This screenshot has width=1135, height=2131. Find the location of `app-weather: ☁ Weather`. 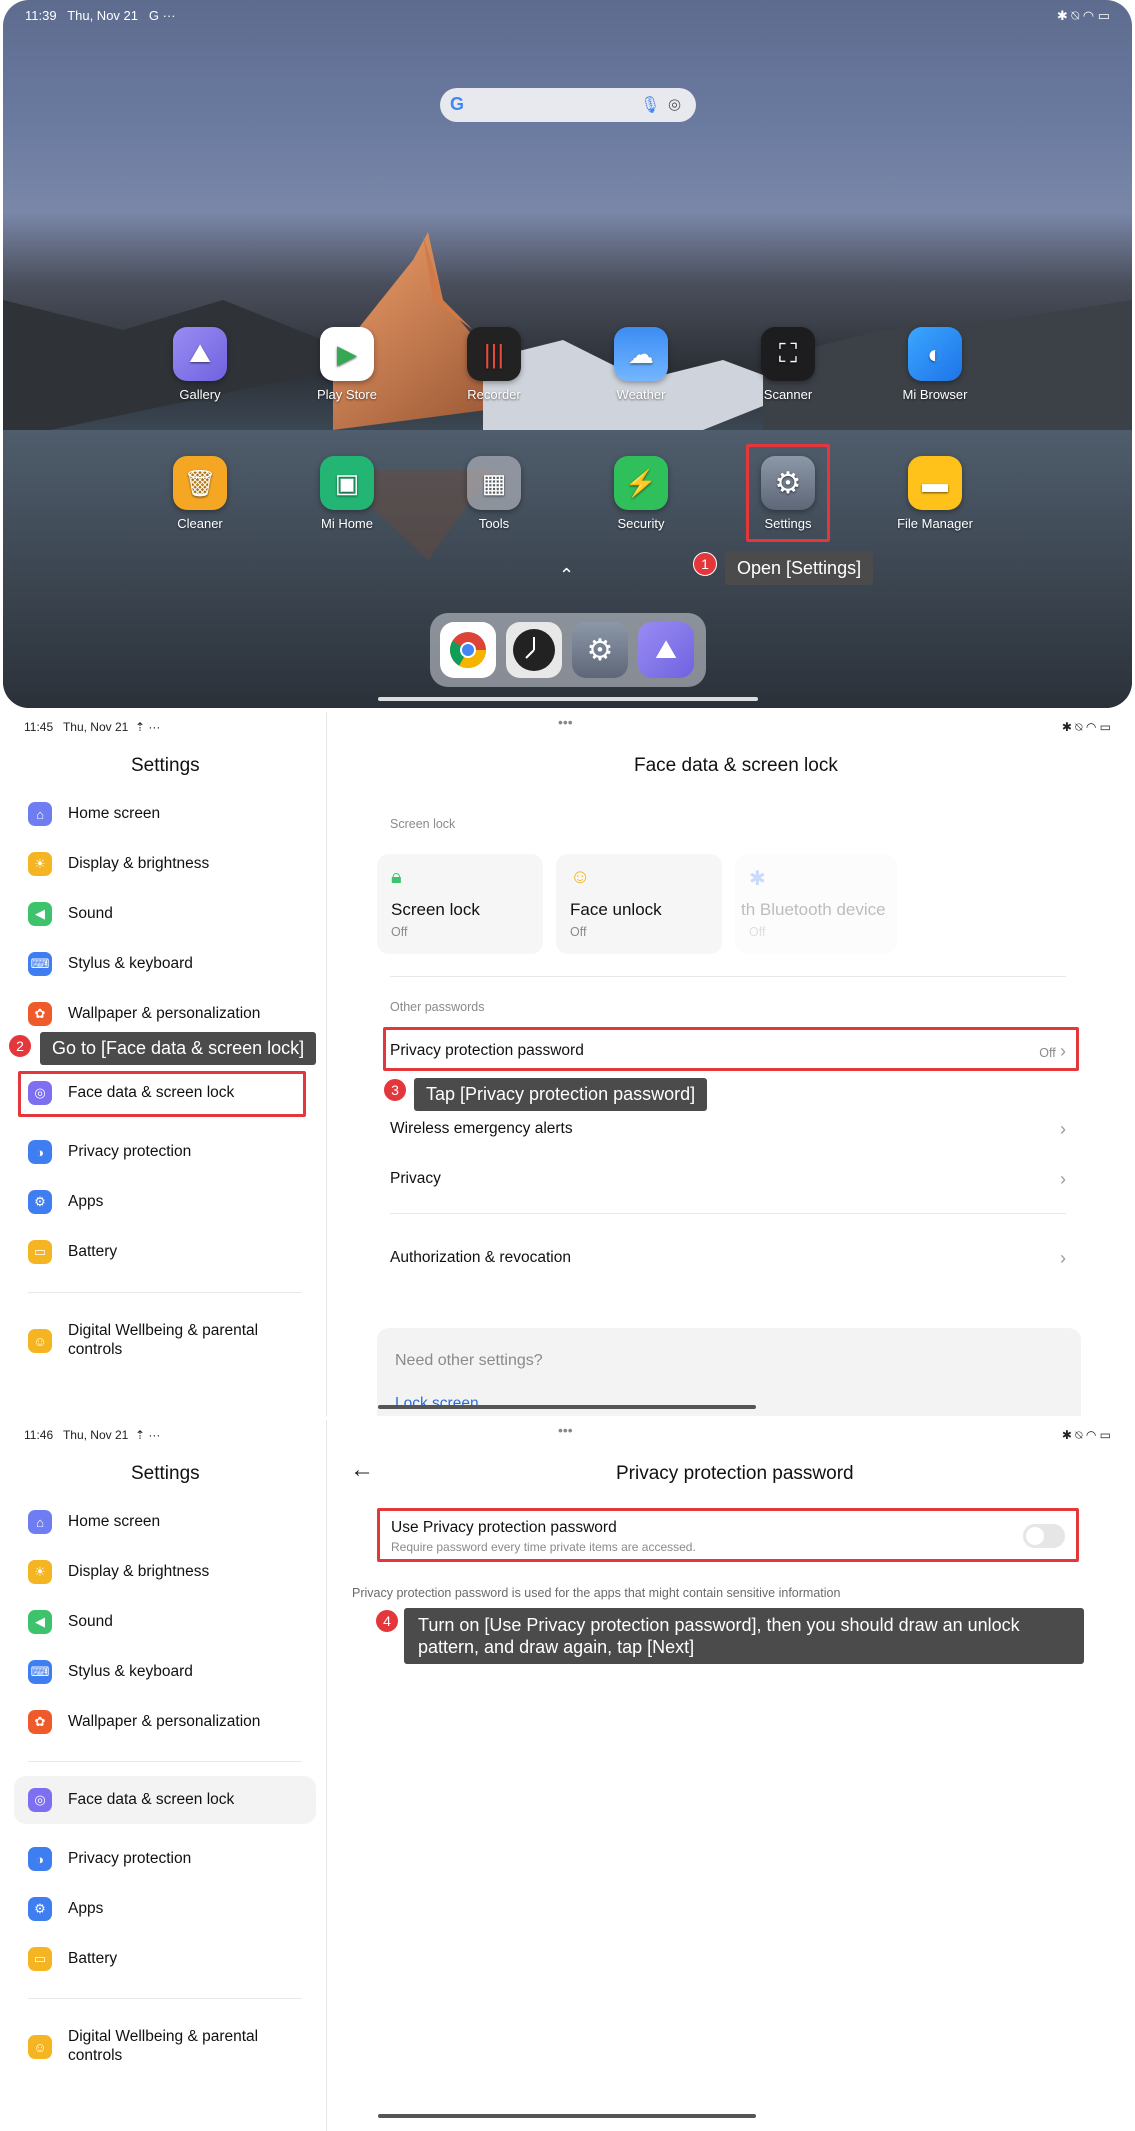

app-weather: ☁ Weather is located at coordinates (641, 364).